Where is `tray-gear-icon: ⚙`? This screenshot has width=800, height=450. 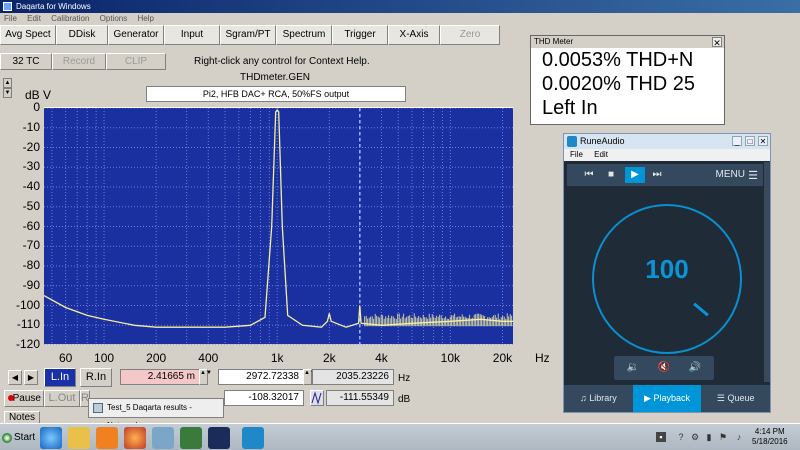
tray-gear-icon: ⚙ is located at coordinates (695, 437).